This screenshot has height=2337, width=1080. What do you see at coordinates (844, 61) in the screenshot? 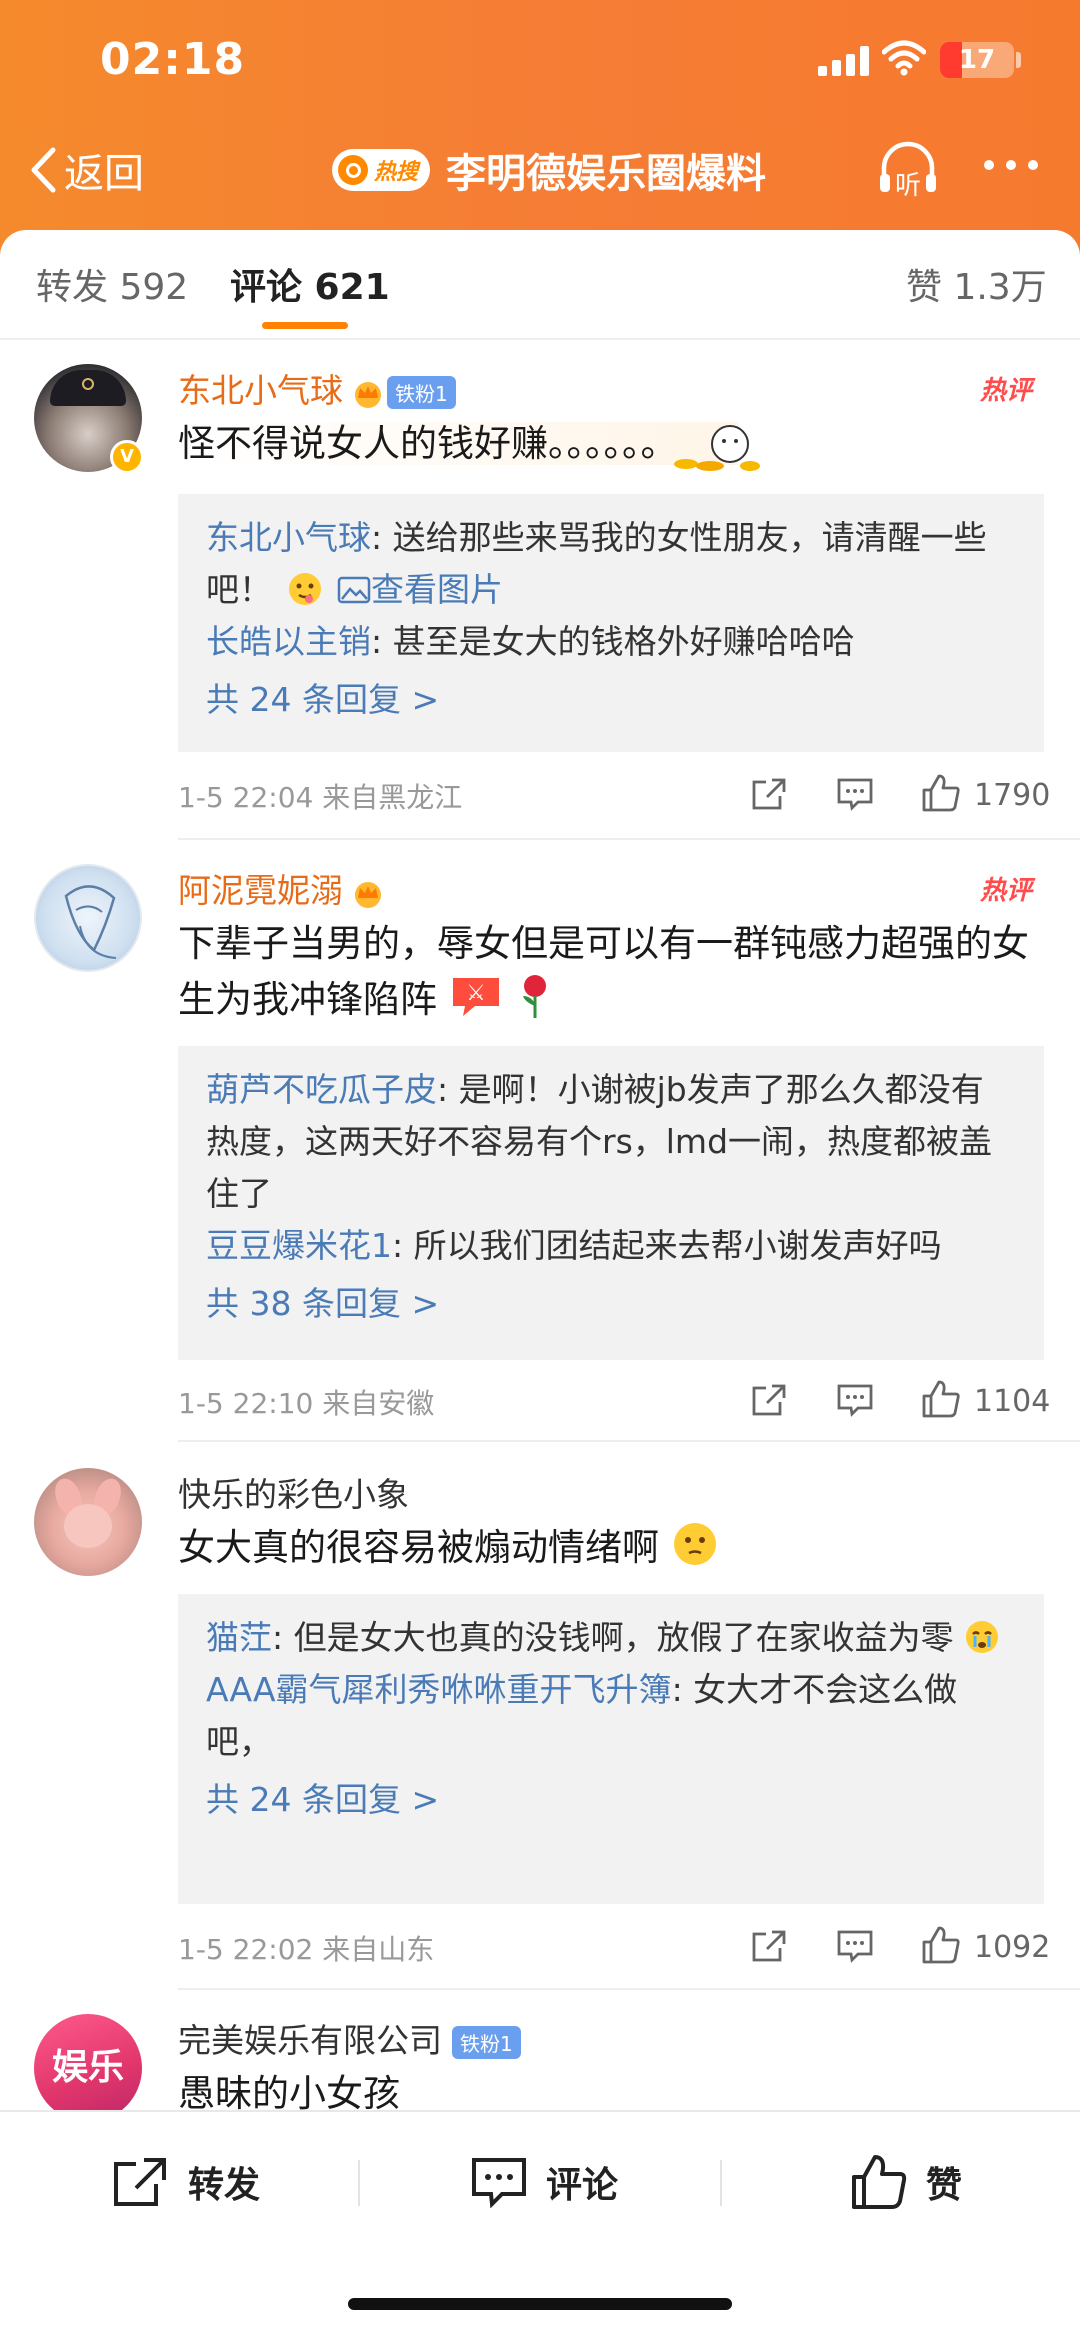
I see `cellular-signal-icon` at bounding box center [844, 61].